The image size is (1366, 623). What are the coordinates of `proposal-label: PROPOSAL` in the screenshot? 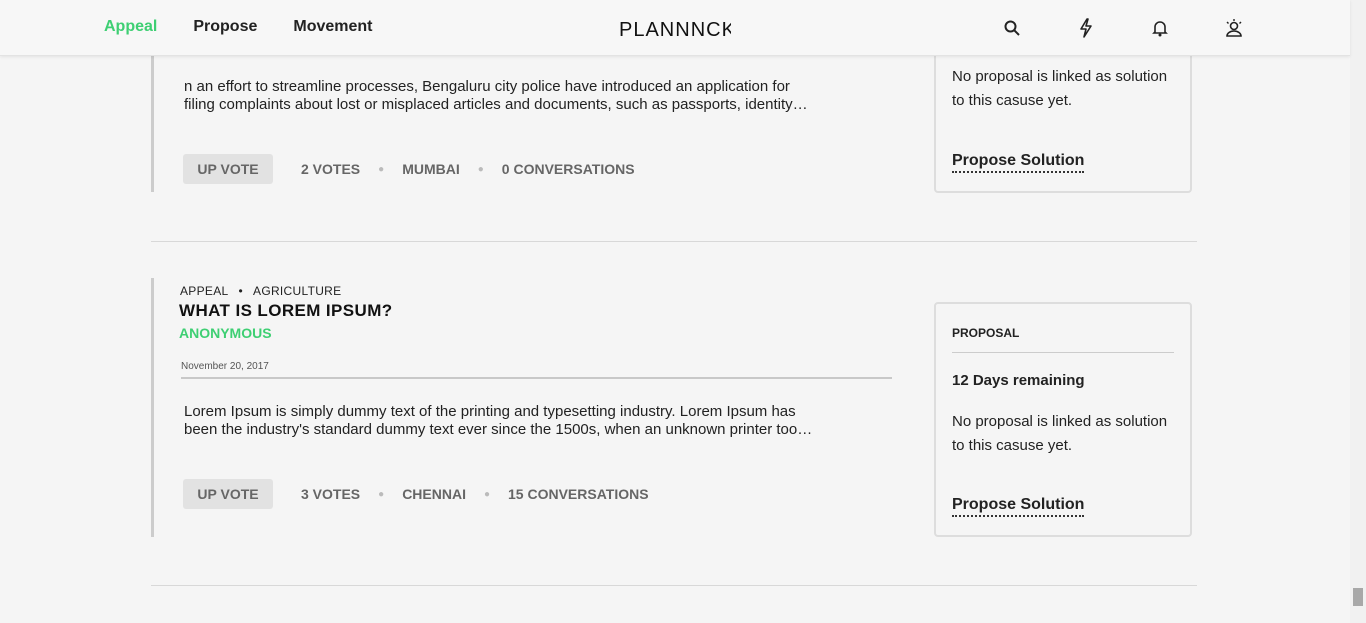 It's located at (986, 333).